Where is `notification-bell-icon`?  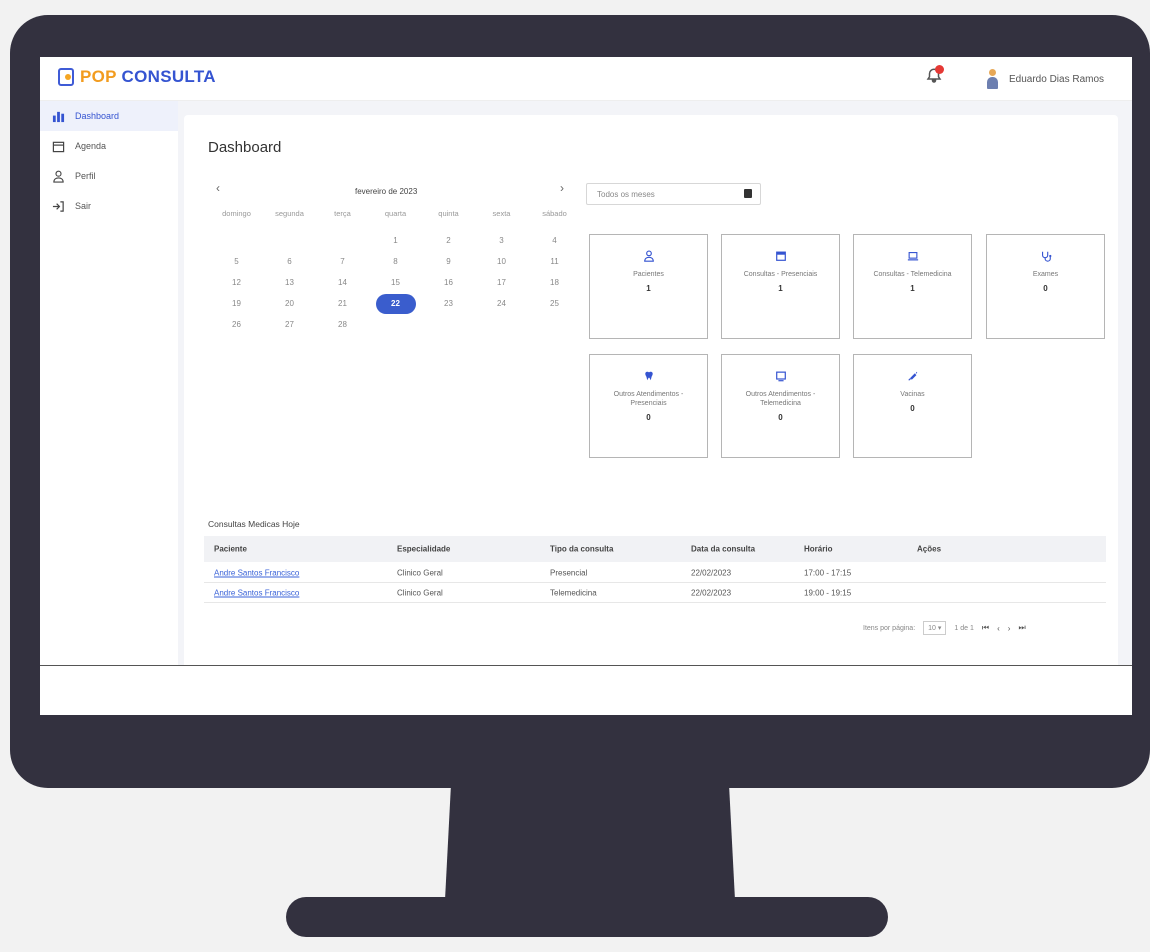
notification-bell-icon is located at coordinates (935, 76).